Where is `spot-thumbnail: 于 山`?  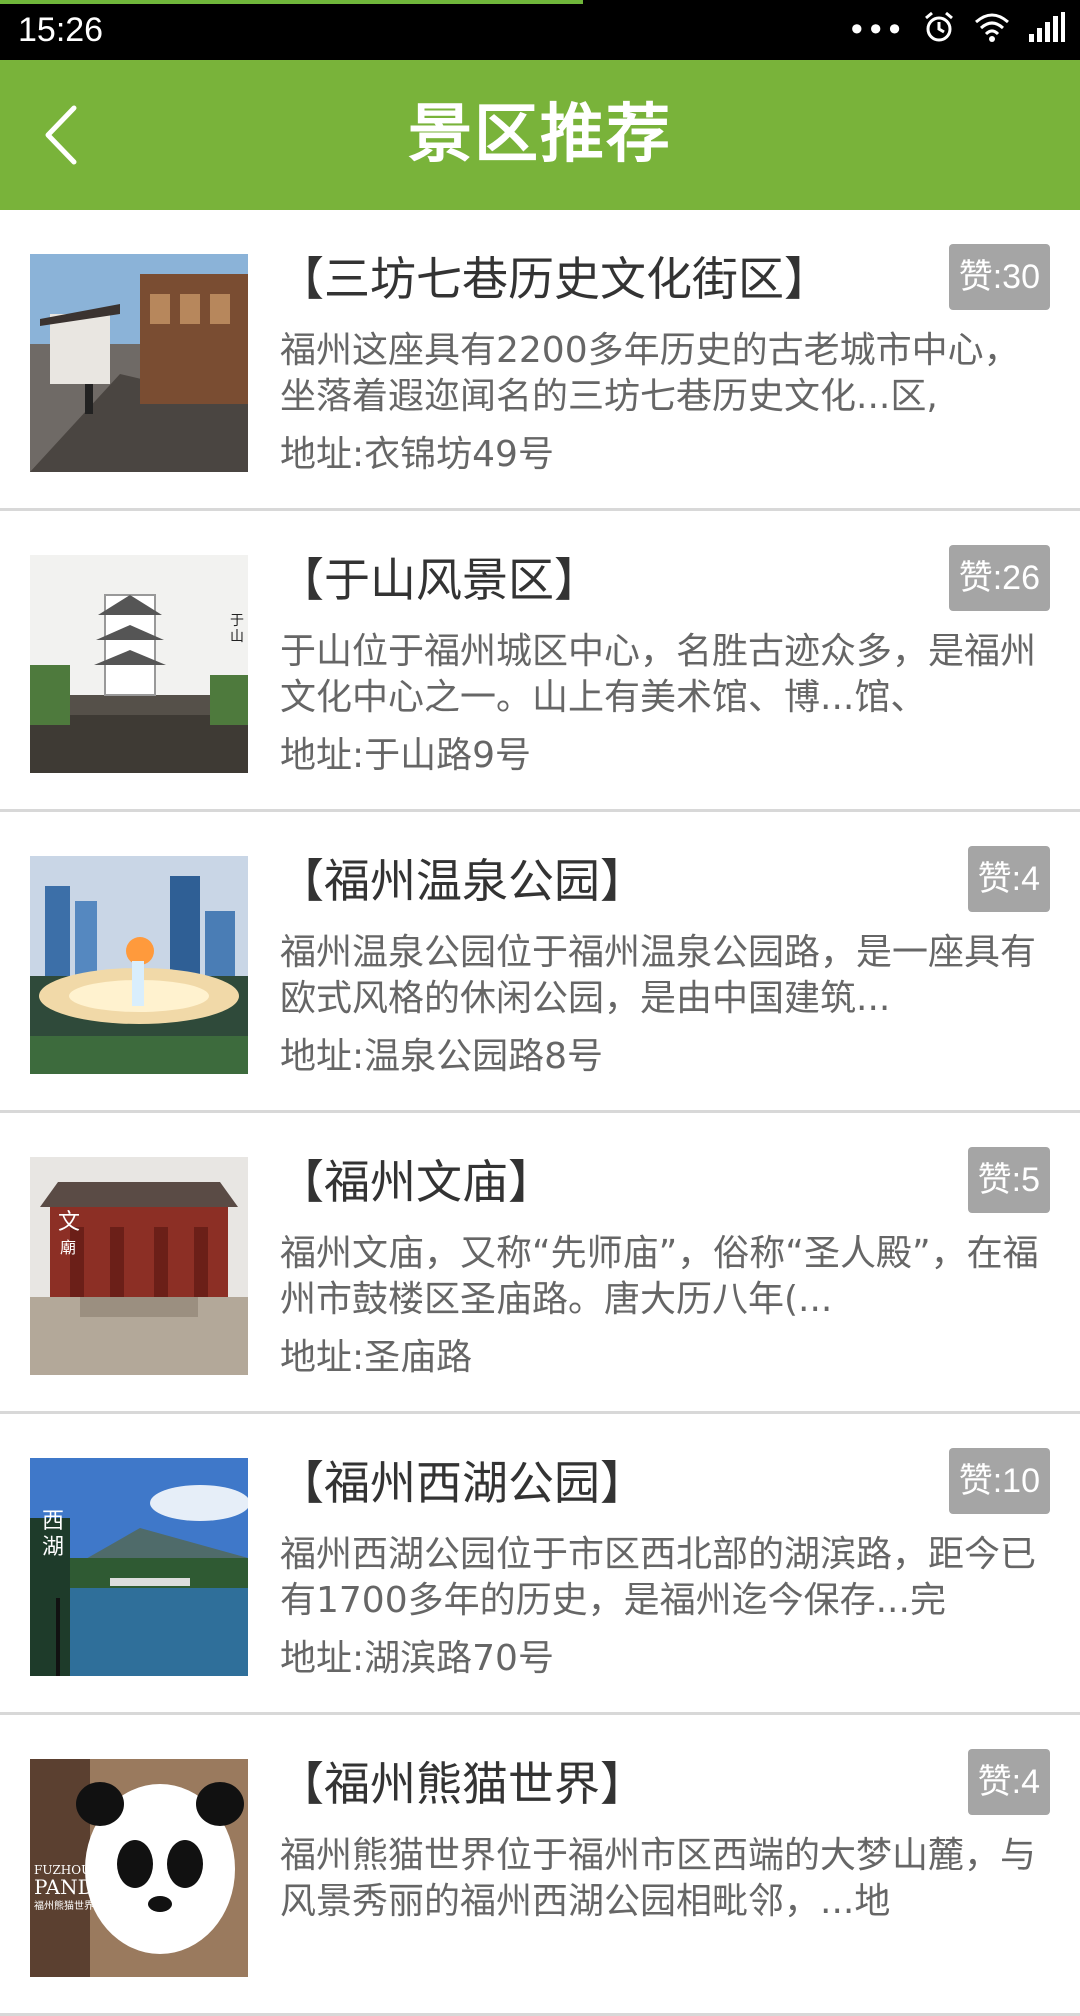 spot-thumbnail: 于 山 is located at coordinates (139, 664).